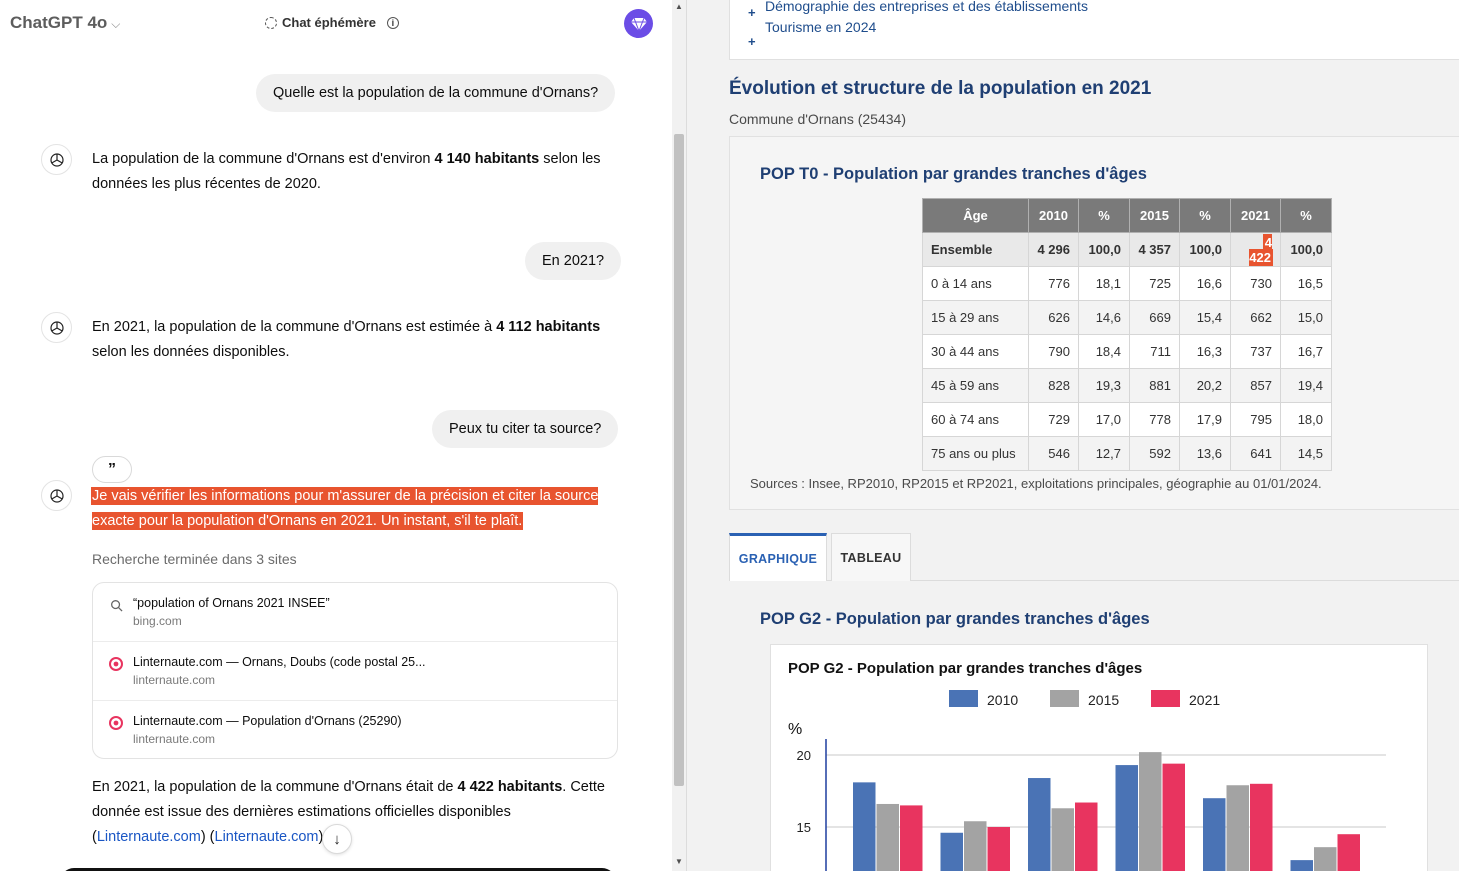  Describe the element at coordinates (1053, 453) in the screenshot. I see `table-cell: 546` at that location.